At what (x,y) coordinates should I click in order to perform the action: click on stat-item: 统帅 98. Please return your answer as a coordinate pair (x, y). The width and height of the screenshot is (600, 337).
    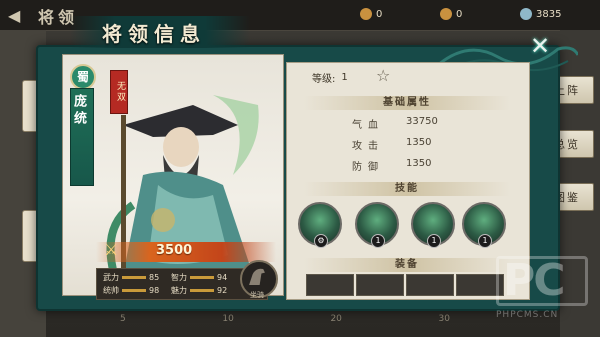
    Looking at the image, I should click on (131, 290).